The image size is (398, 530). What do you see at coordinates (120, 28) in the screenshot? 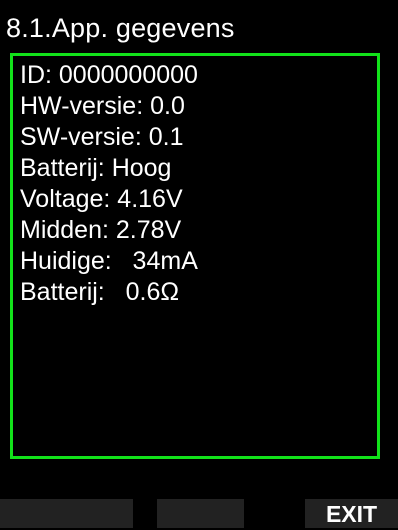
I see `page-title: 8.1.App. gegevens` at bounding box center [120, 28].